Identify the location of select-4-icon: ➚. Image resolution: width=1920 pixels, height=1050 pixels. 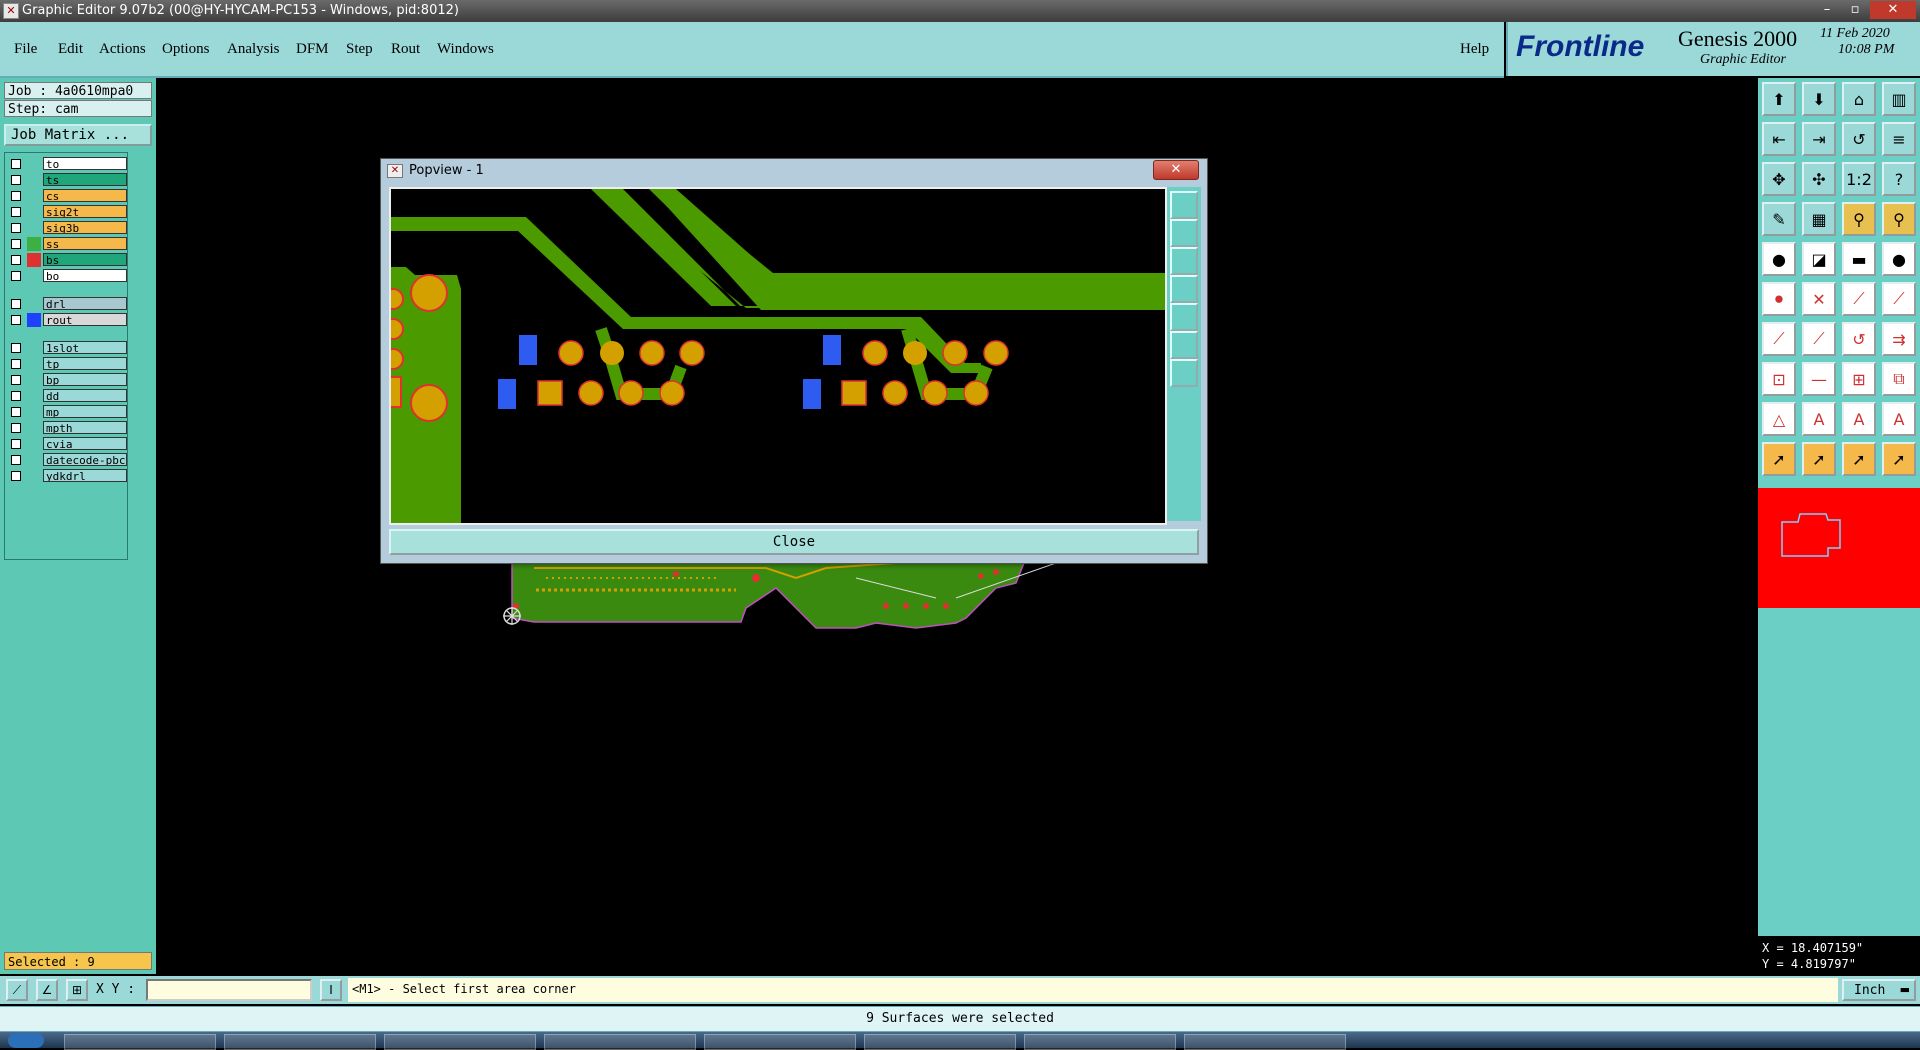
(1899, 459).